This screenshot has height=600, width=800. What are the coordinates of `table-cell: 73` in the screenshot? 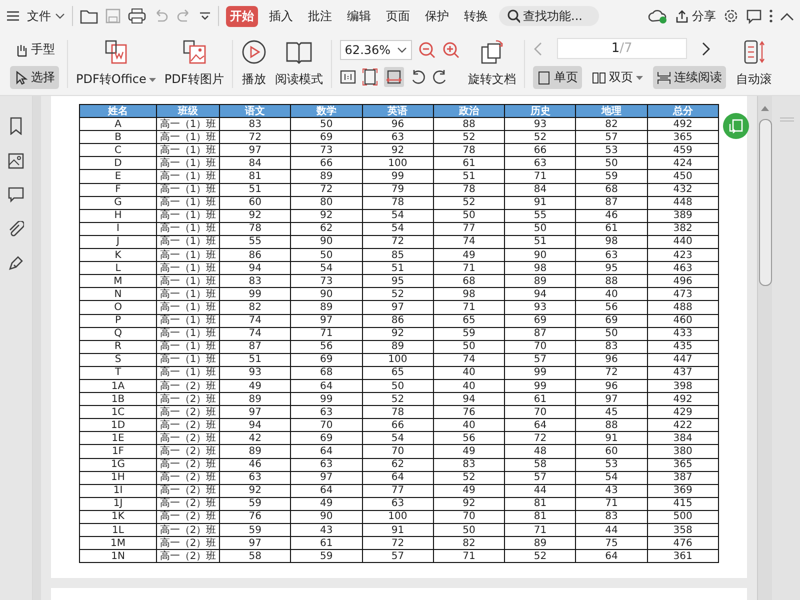 It's located at (326, 150).